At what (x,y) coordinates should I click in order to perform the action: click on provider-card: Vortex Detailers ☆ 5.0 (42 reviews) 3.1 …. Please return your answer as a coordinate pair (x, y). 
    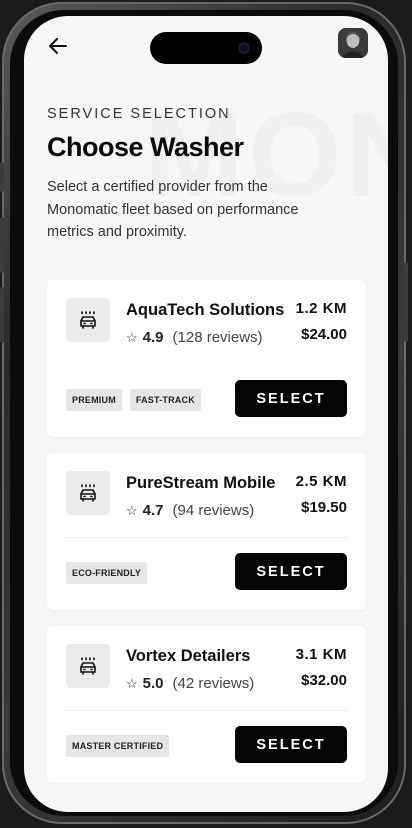
    Looking at the image, I should click on (206, 704).